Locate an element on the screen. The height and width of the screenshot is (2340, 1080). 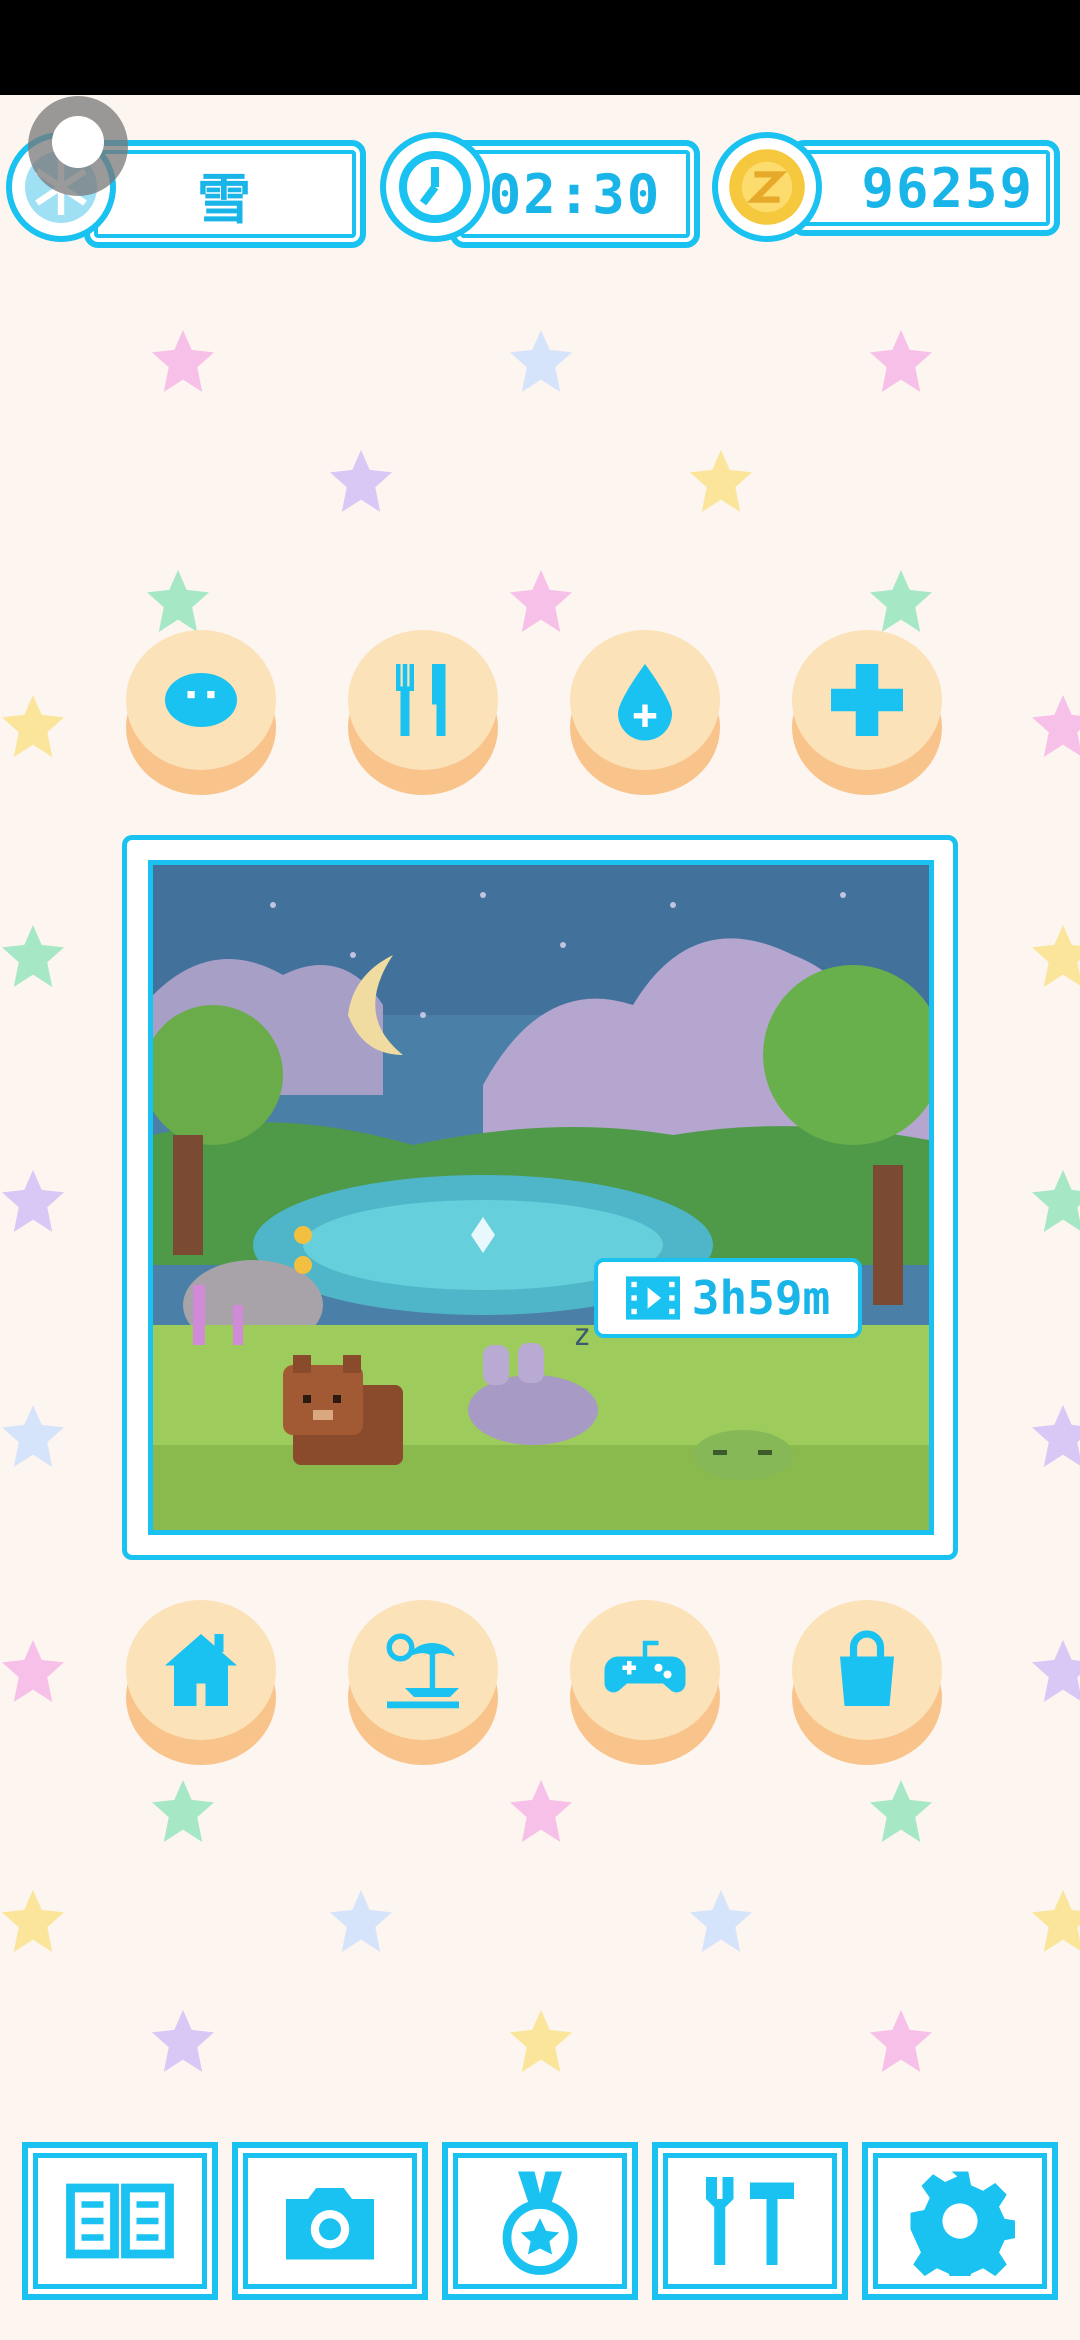
sleep-mark: z is located at coordinates (582, 1335).